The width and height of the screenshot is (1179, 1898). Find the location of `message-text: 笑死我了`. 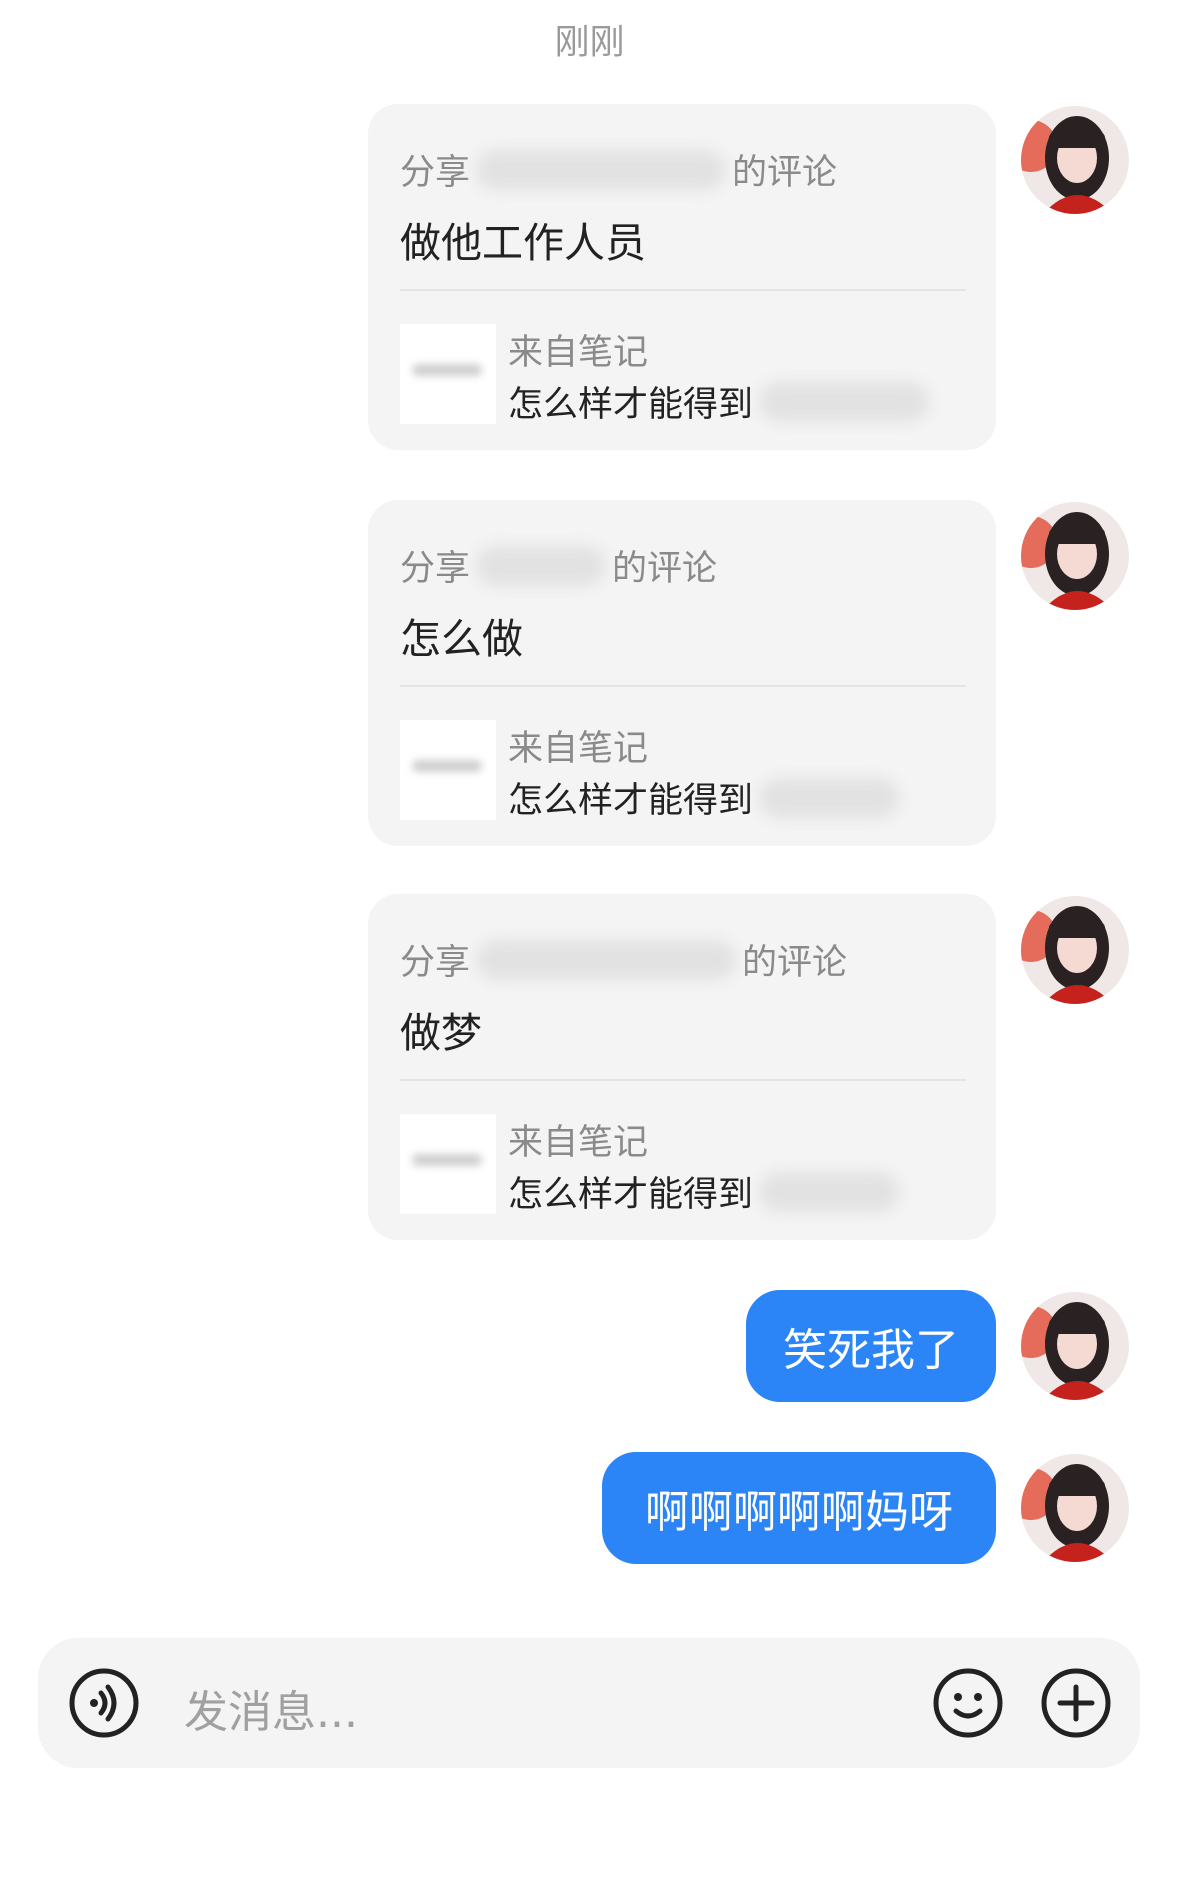

message-text: 笑死我了 is located at coordinates (871, 1350).